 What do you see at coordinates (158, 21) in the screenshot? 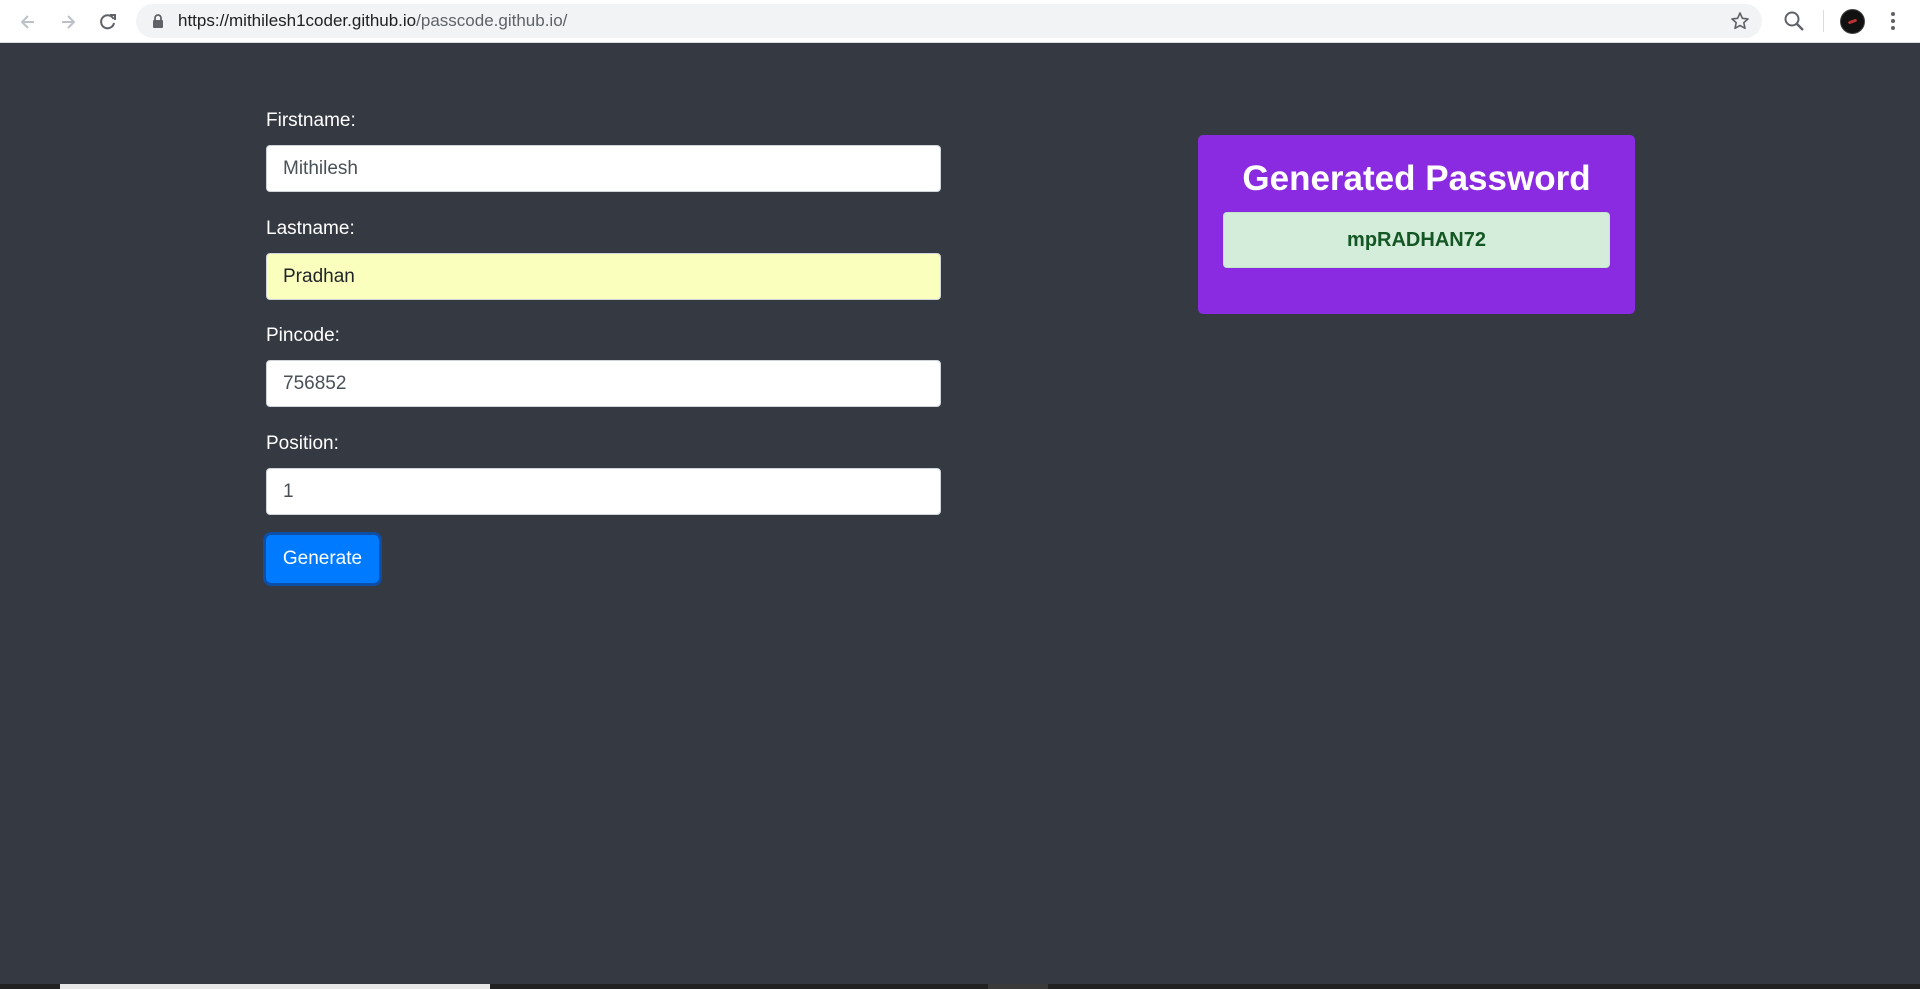
I see `lock-icon` at bounding box center [158, 21].